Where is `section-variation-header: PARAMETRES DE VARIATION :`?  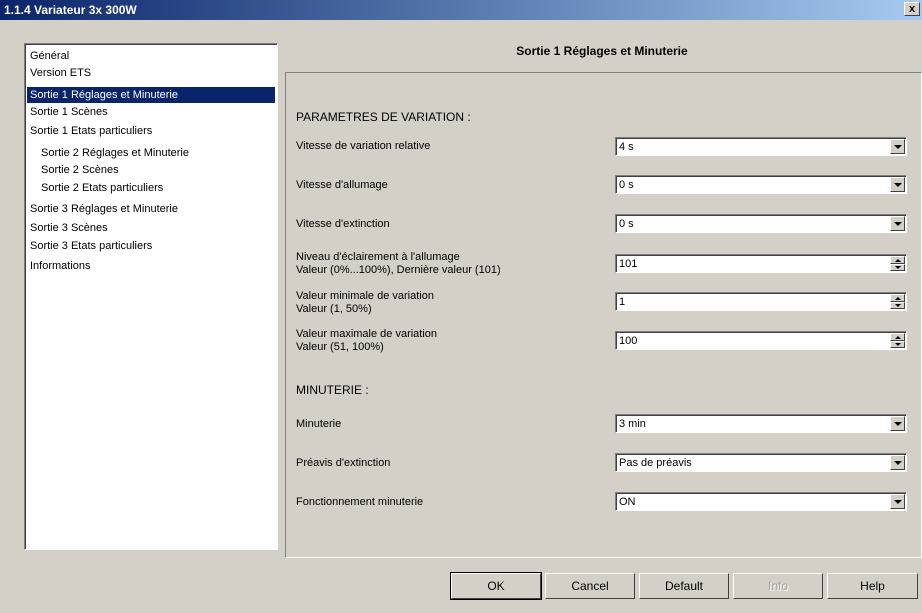
section-variation-header: PARAMETRES DE VARIATION : is located at coordinates (383, 117).